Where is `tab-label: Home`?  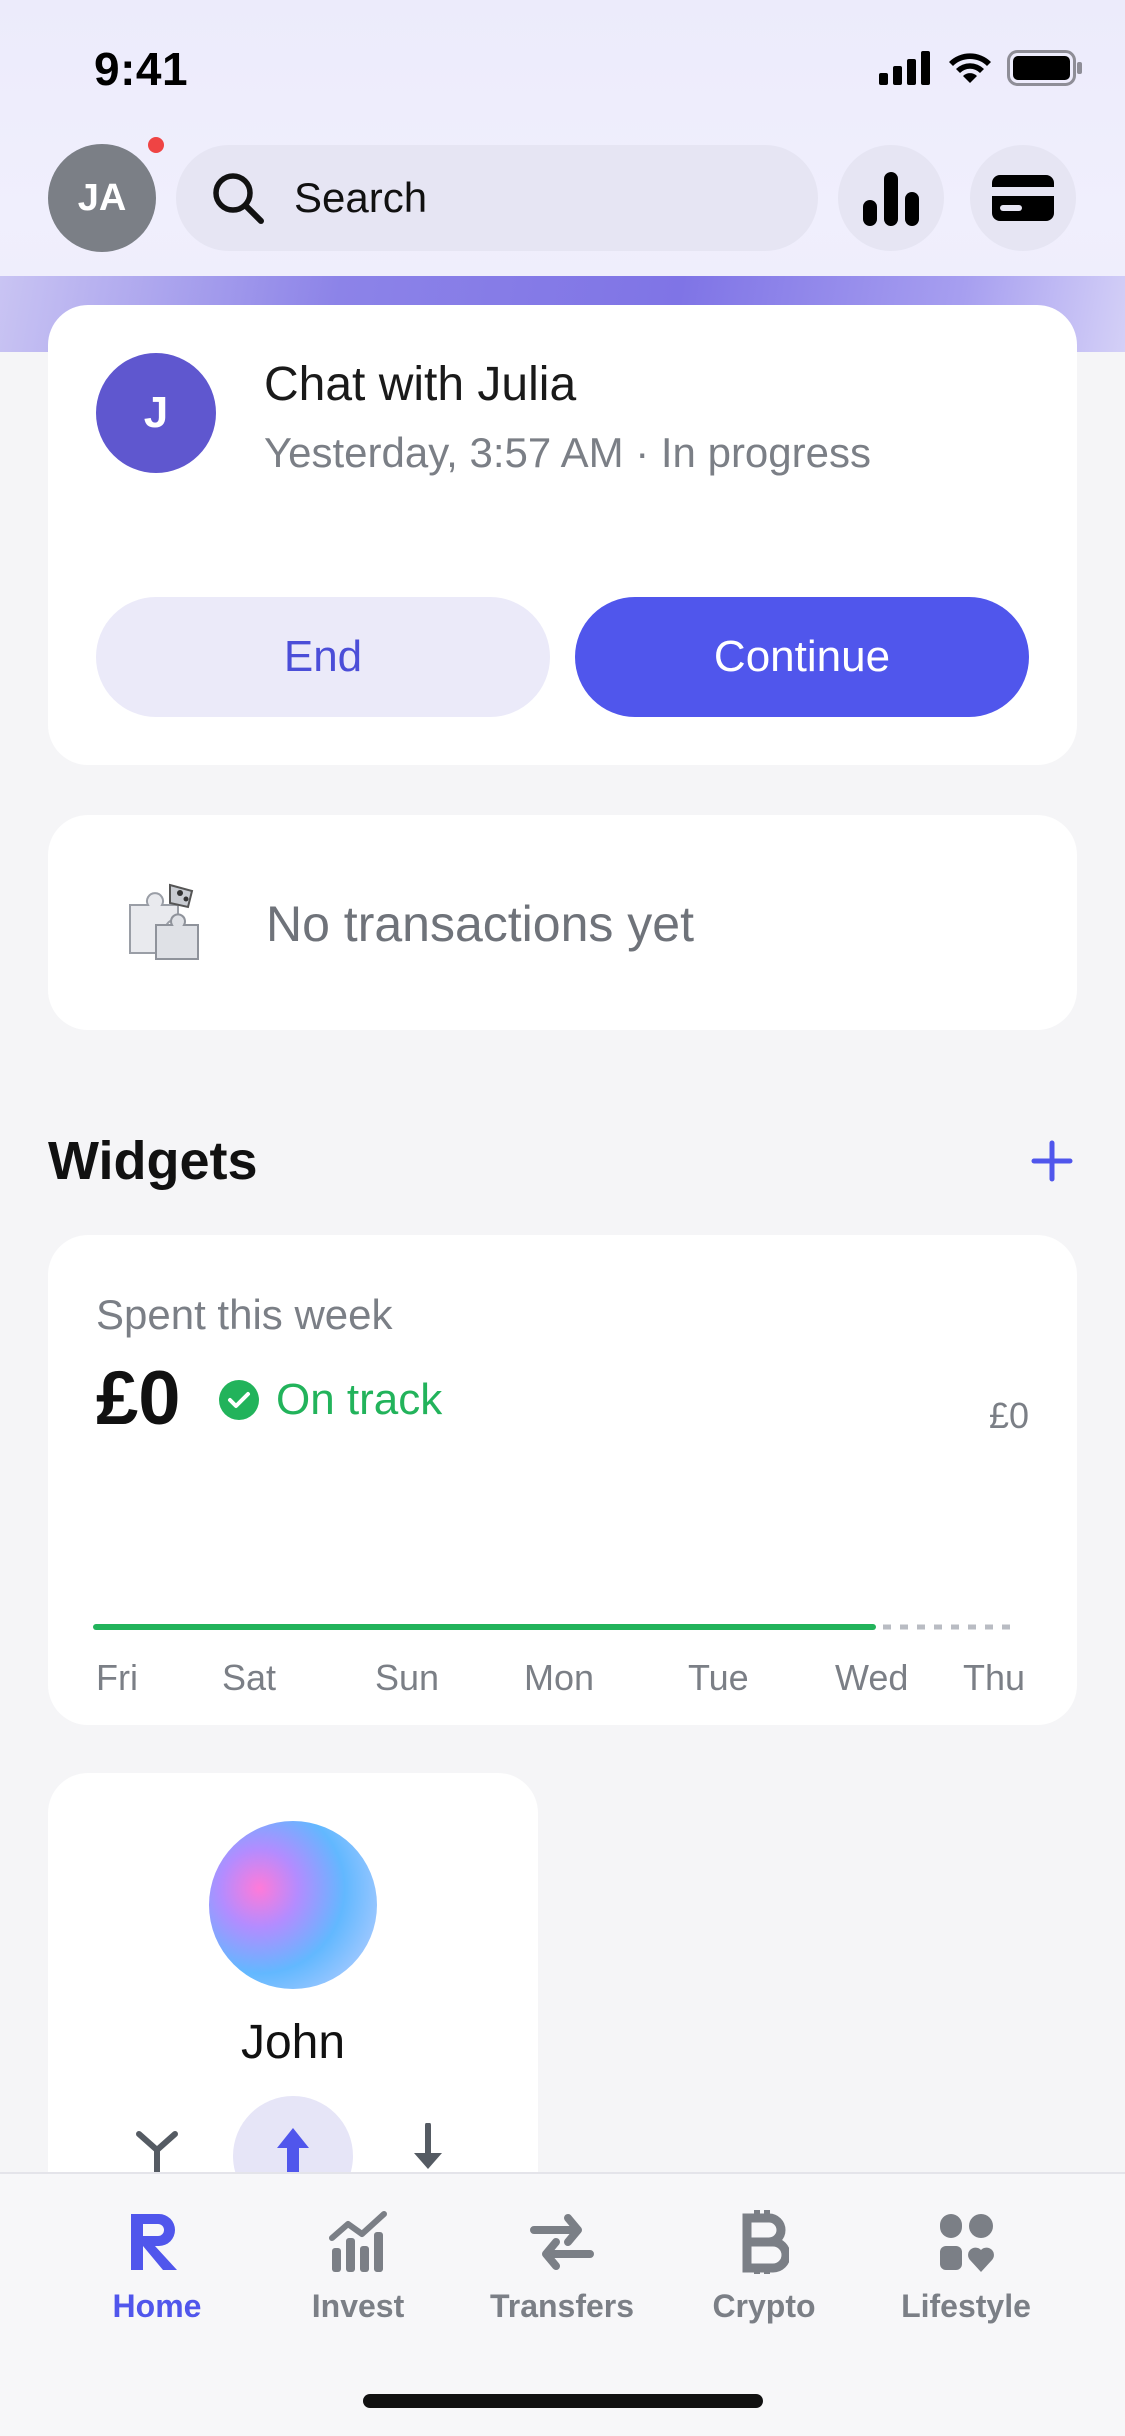 tab-label: Home is located at coordinates (157, 2306).